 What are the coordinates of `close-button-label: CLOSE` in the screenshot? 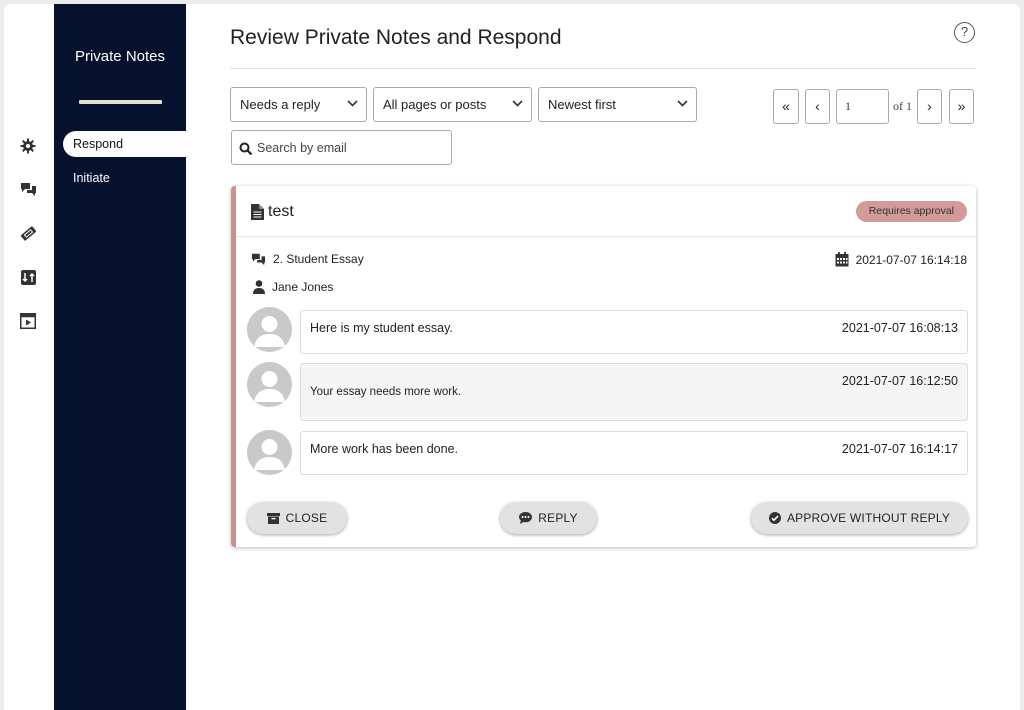 It's located at (306, 518).